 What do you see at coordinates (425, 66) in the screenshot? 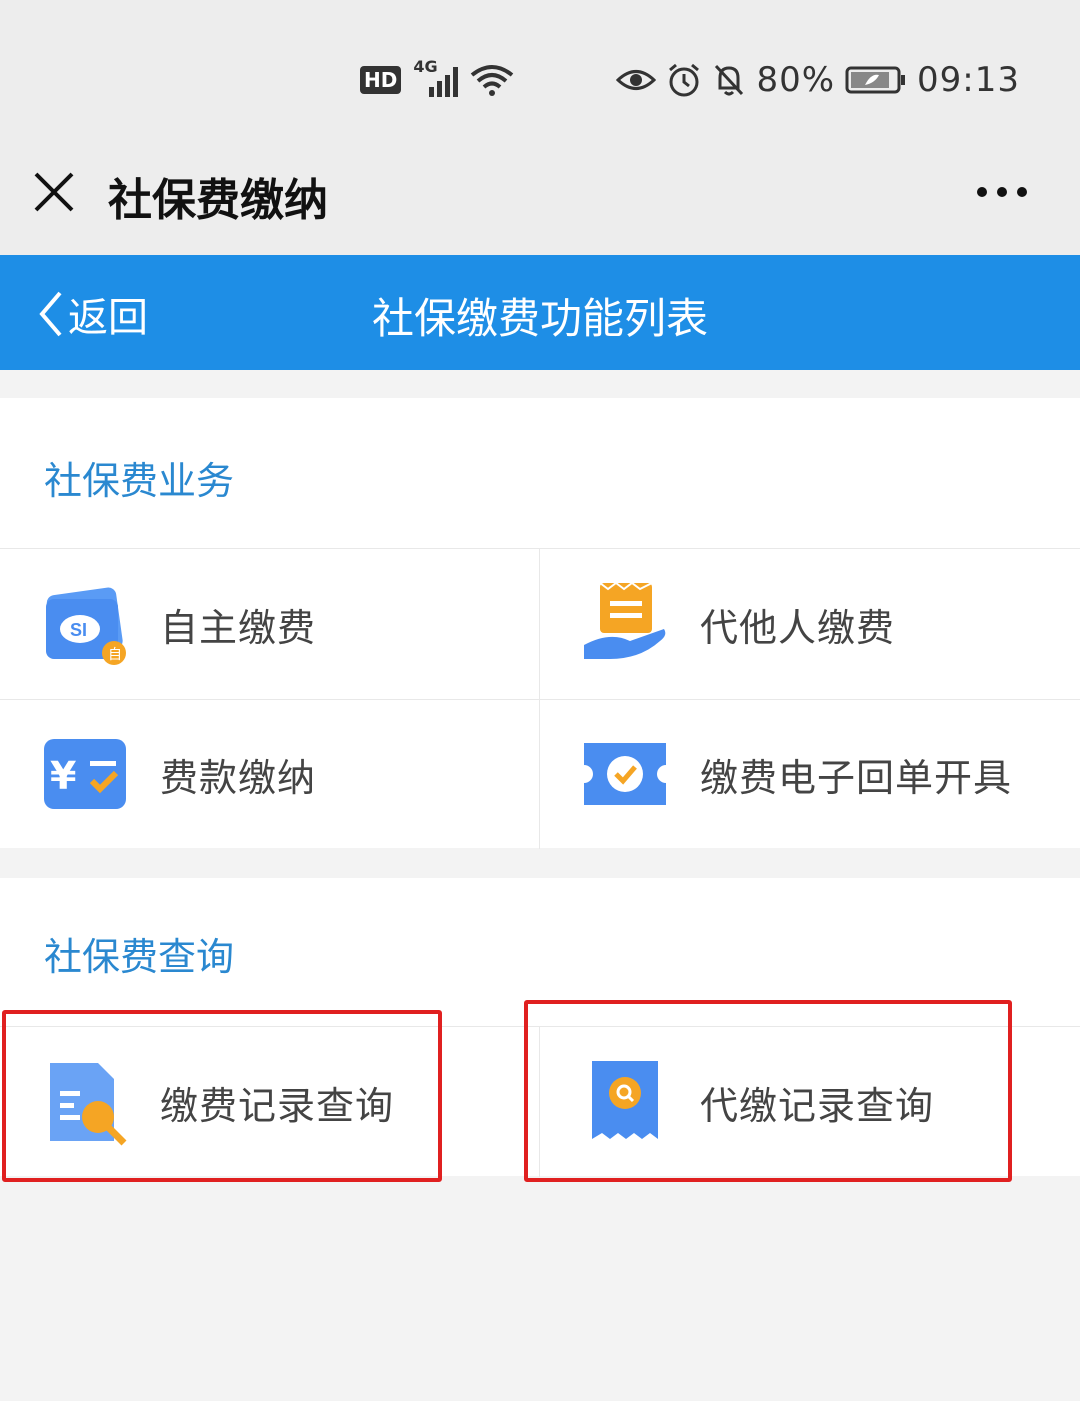
I see `network-type: 4G` at bounding box center [425, 66].